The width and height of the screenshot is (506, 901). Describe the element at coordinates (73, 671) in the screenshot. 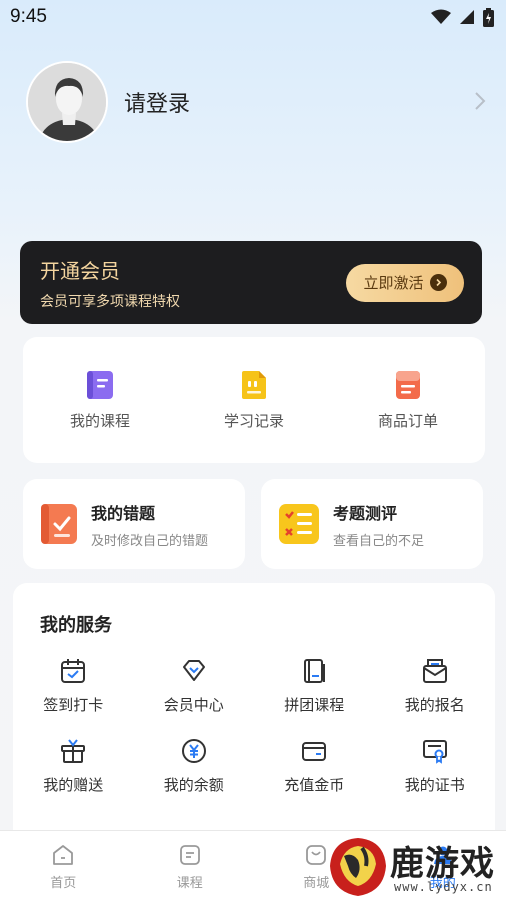

I see `calendar-check-icon` at that location.